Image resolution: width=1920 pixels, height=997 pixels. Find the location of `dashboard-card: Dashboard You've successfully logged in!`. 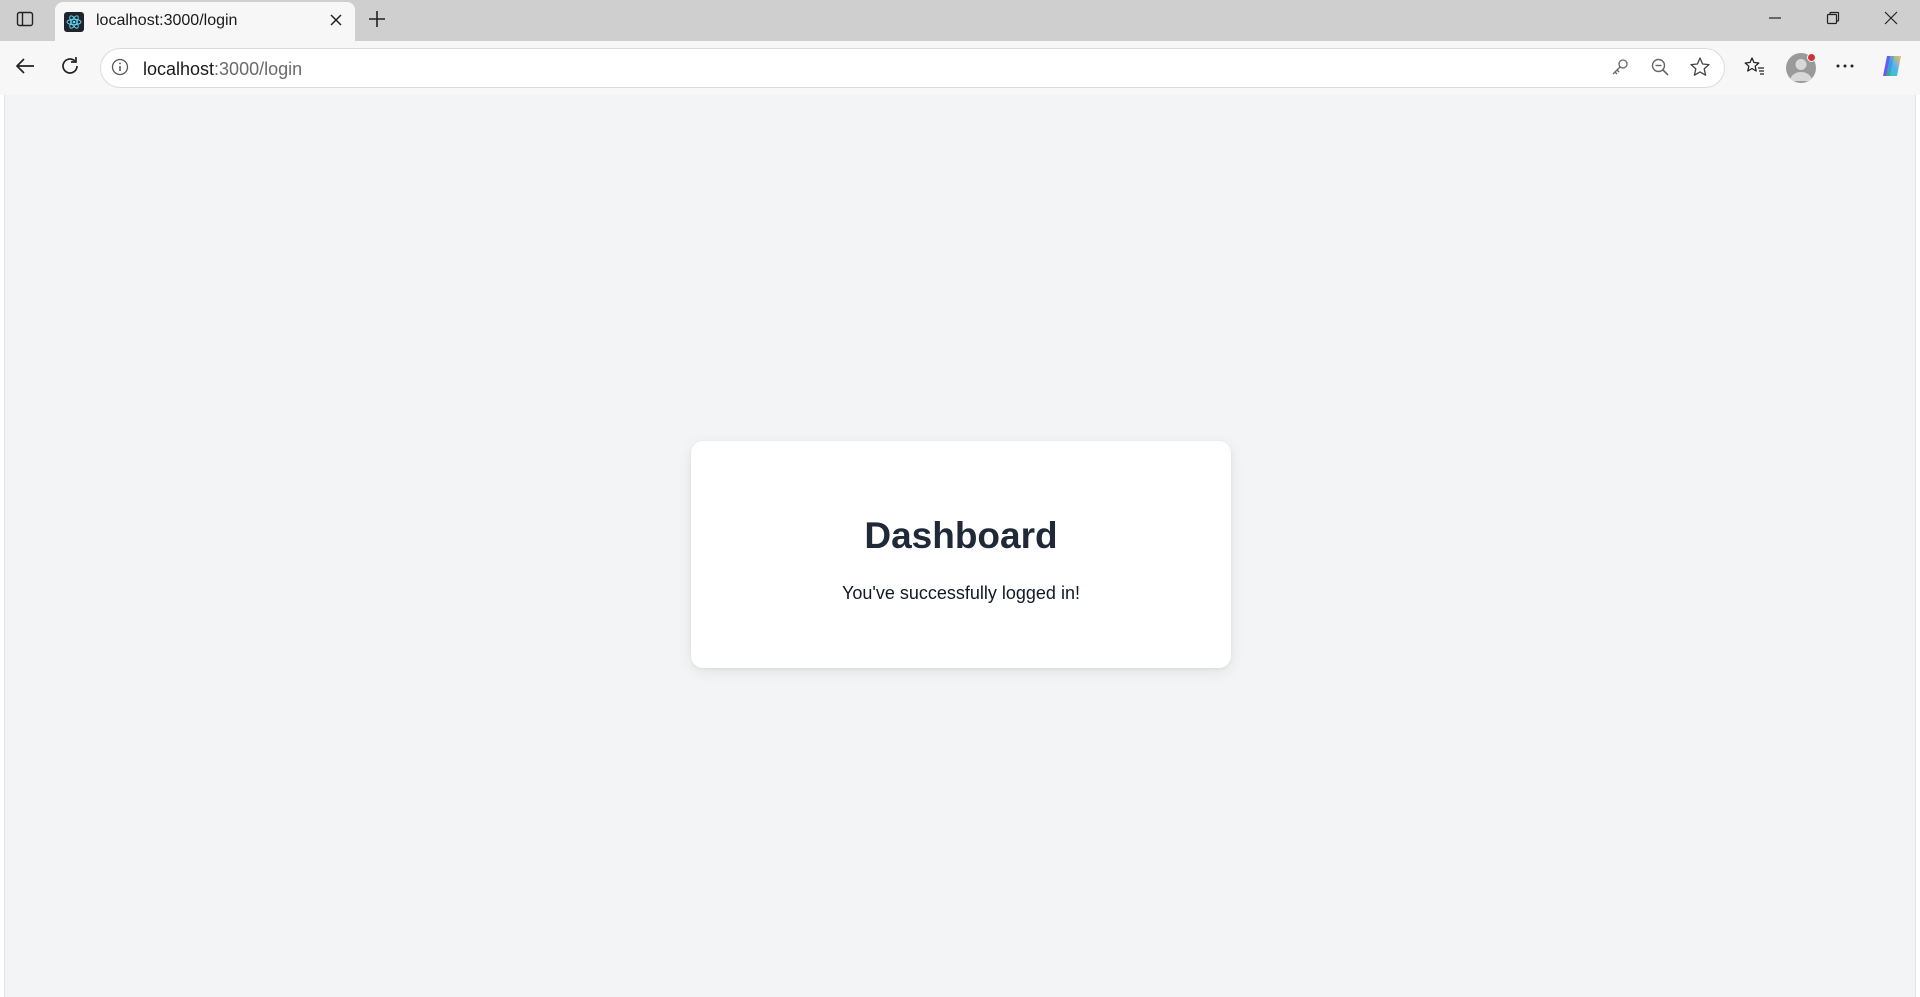

dashboard-card: Dashboard You've successfully logged in! is located at coordinates (961, 554).